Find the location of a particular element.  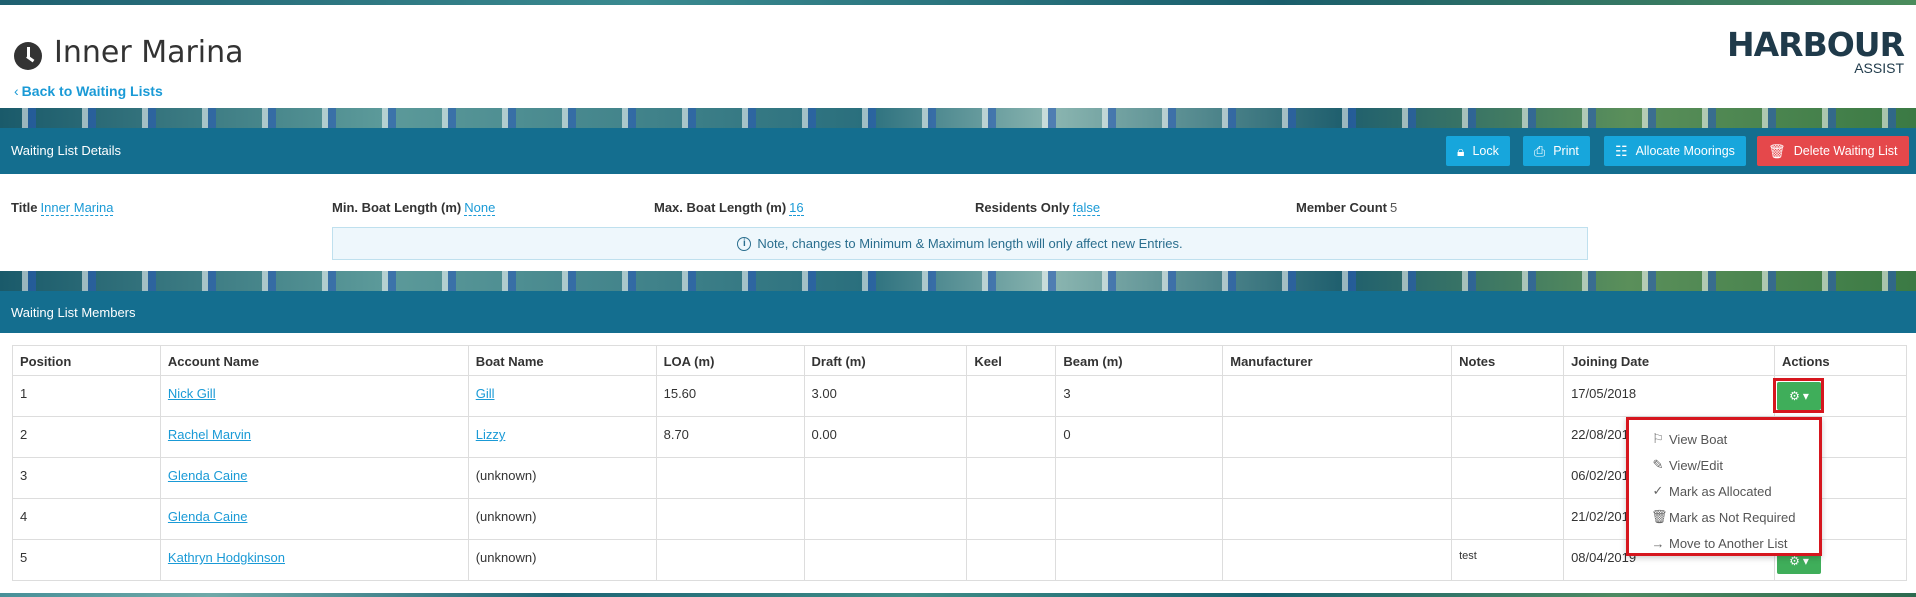

background-scenery-strip is located at coordinates (958, 118).